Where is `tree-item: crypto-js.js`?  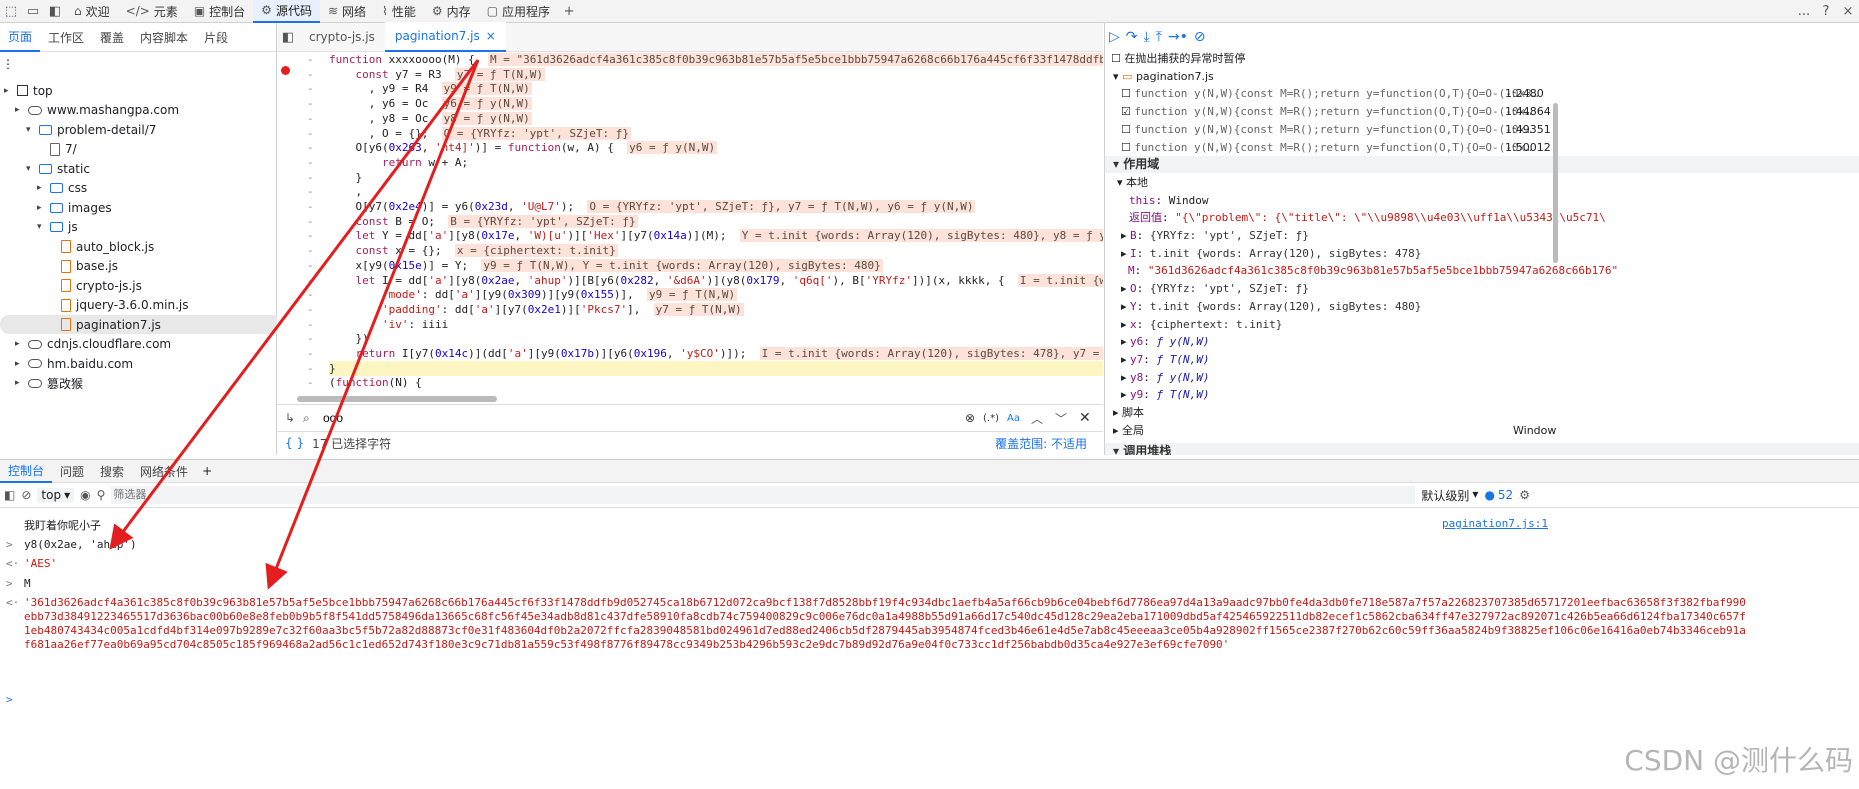 tree-item: crypto-js.js is located at coordinates (95, 285).